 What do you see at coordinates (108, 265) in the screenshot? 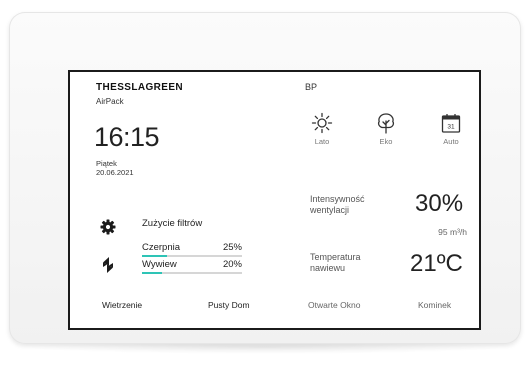
I see `thesslagreen-logo-icon` at bounding box center [108, 265].